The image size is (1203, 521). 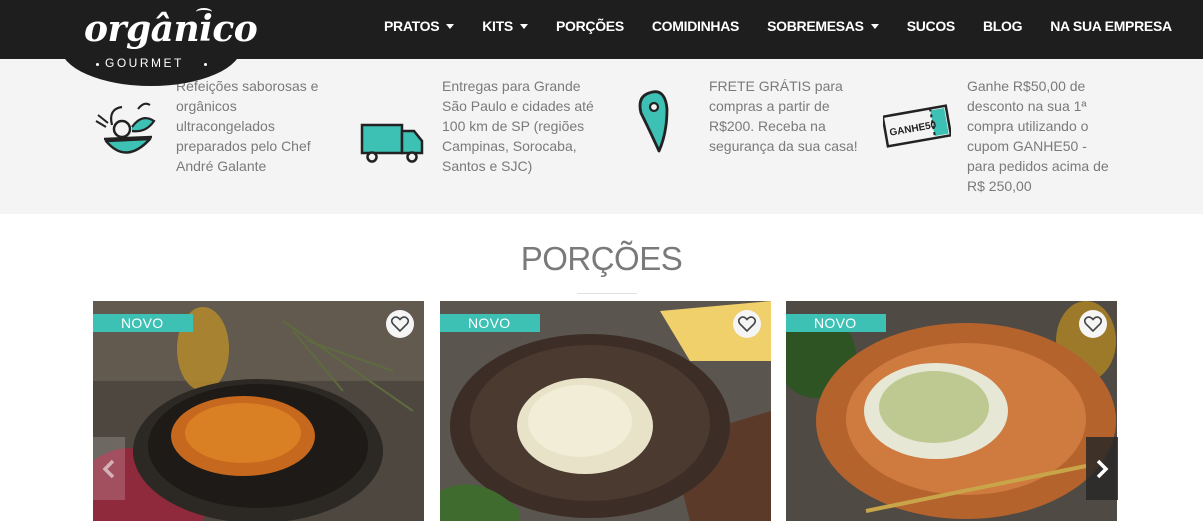 I want to click on nav-item-comidinhas: COMIDINHAS, so click(x=695, y=26).